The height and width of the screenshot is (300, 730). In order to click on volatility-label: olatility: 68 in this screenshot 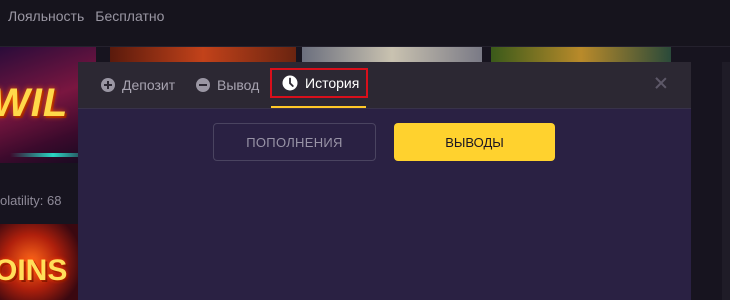, I will do `click(31, 200)`.